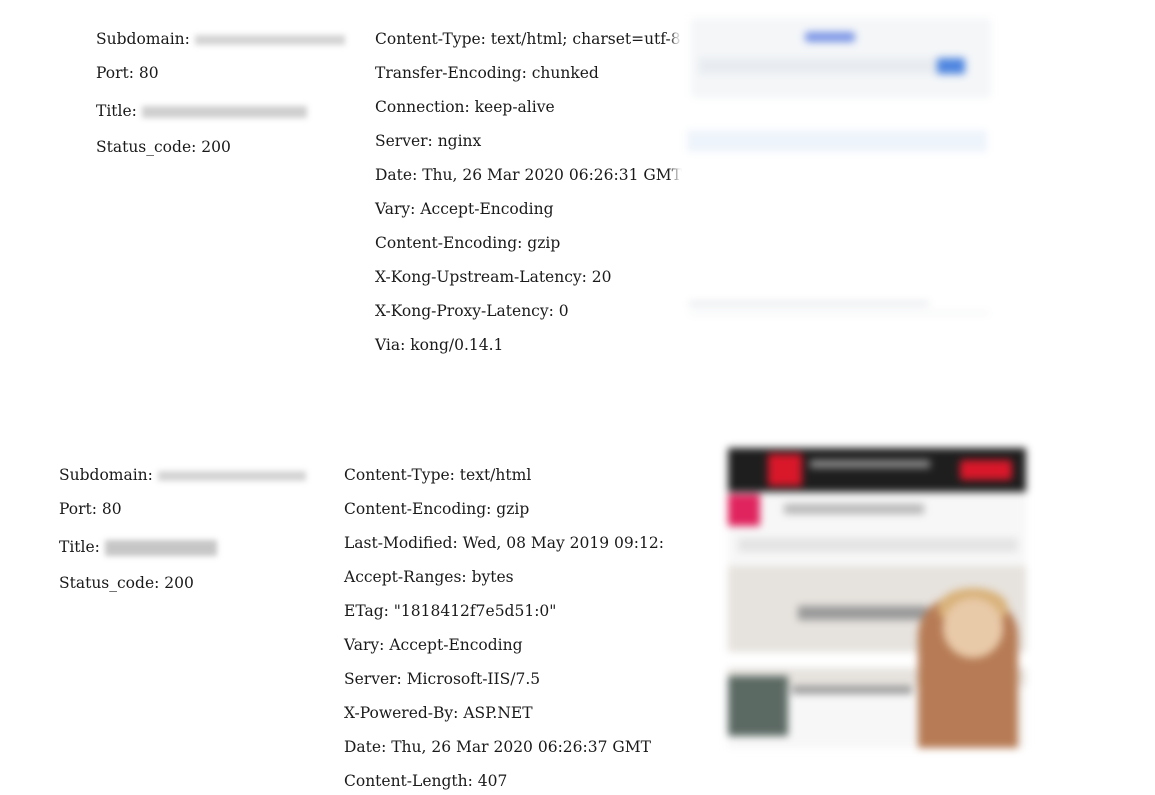 The width and height of the screenshot is (1155, 795). I want to click on header-line: Content-Type: text/html, so click(438, 475).